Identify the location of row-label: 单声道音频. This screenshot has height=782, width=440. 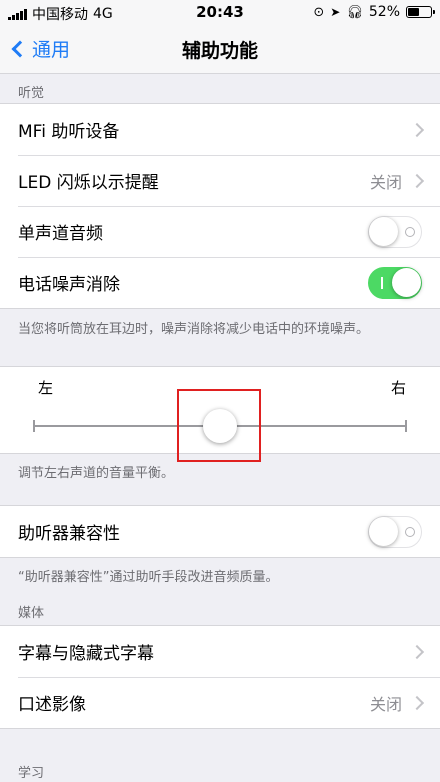
(60, 234).